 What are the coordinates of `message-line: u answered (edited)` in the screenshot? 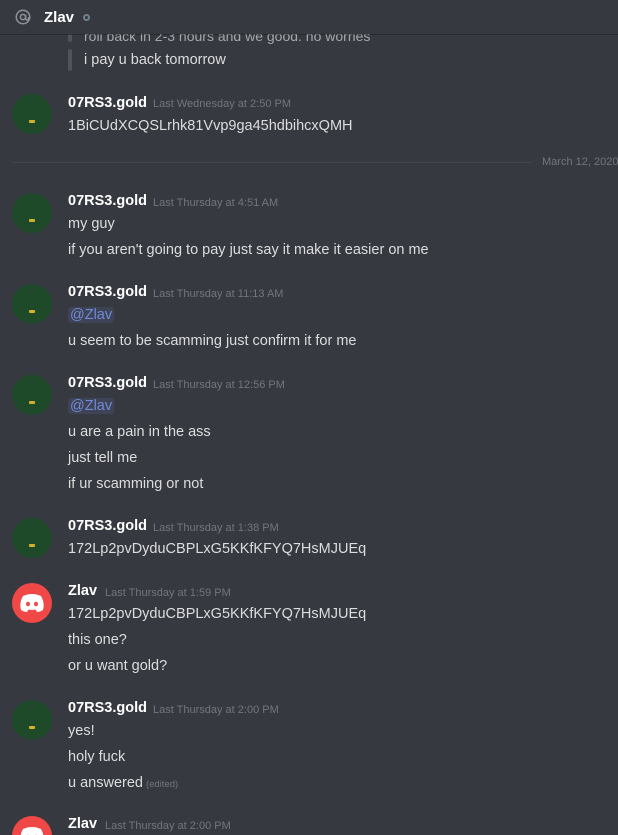 It's located at (123, 783).